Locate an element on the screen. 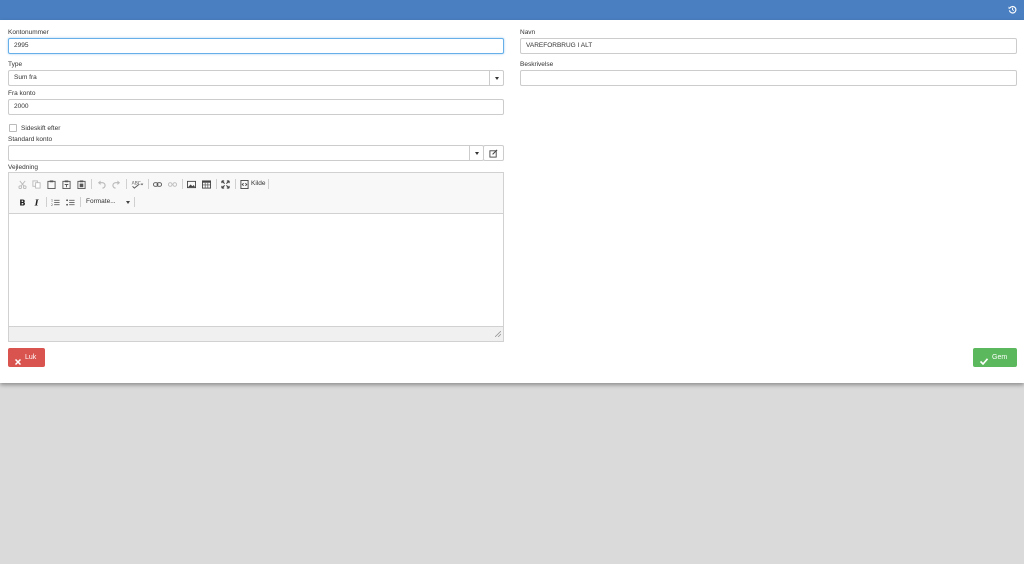 The height and width of the screenshot is (564, 1024). image-icon is located at coordinates (191, 184).